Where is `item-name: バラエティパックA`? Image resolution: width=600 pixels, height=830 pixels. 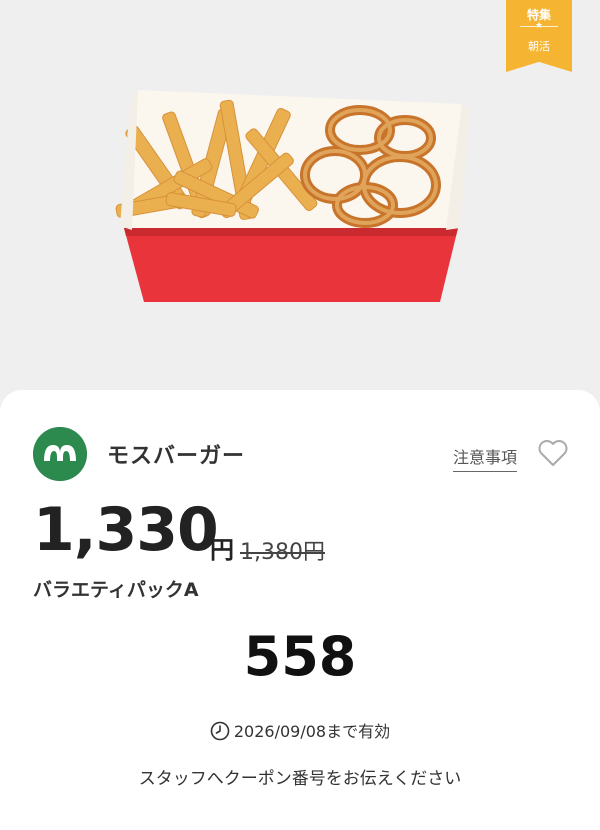
item-name: バラエティパックA is located at coordinates (116, 590).